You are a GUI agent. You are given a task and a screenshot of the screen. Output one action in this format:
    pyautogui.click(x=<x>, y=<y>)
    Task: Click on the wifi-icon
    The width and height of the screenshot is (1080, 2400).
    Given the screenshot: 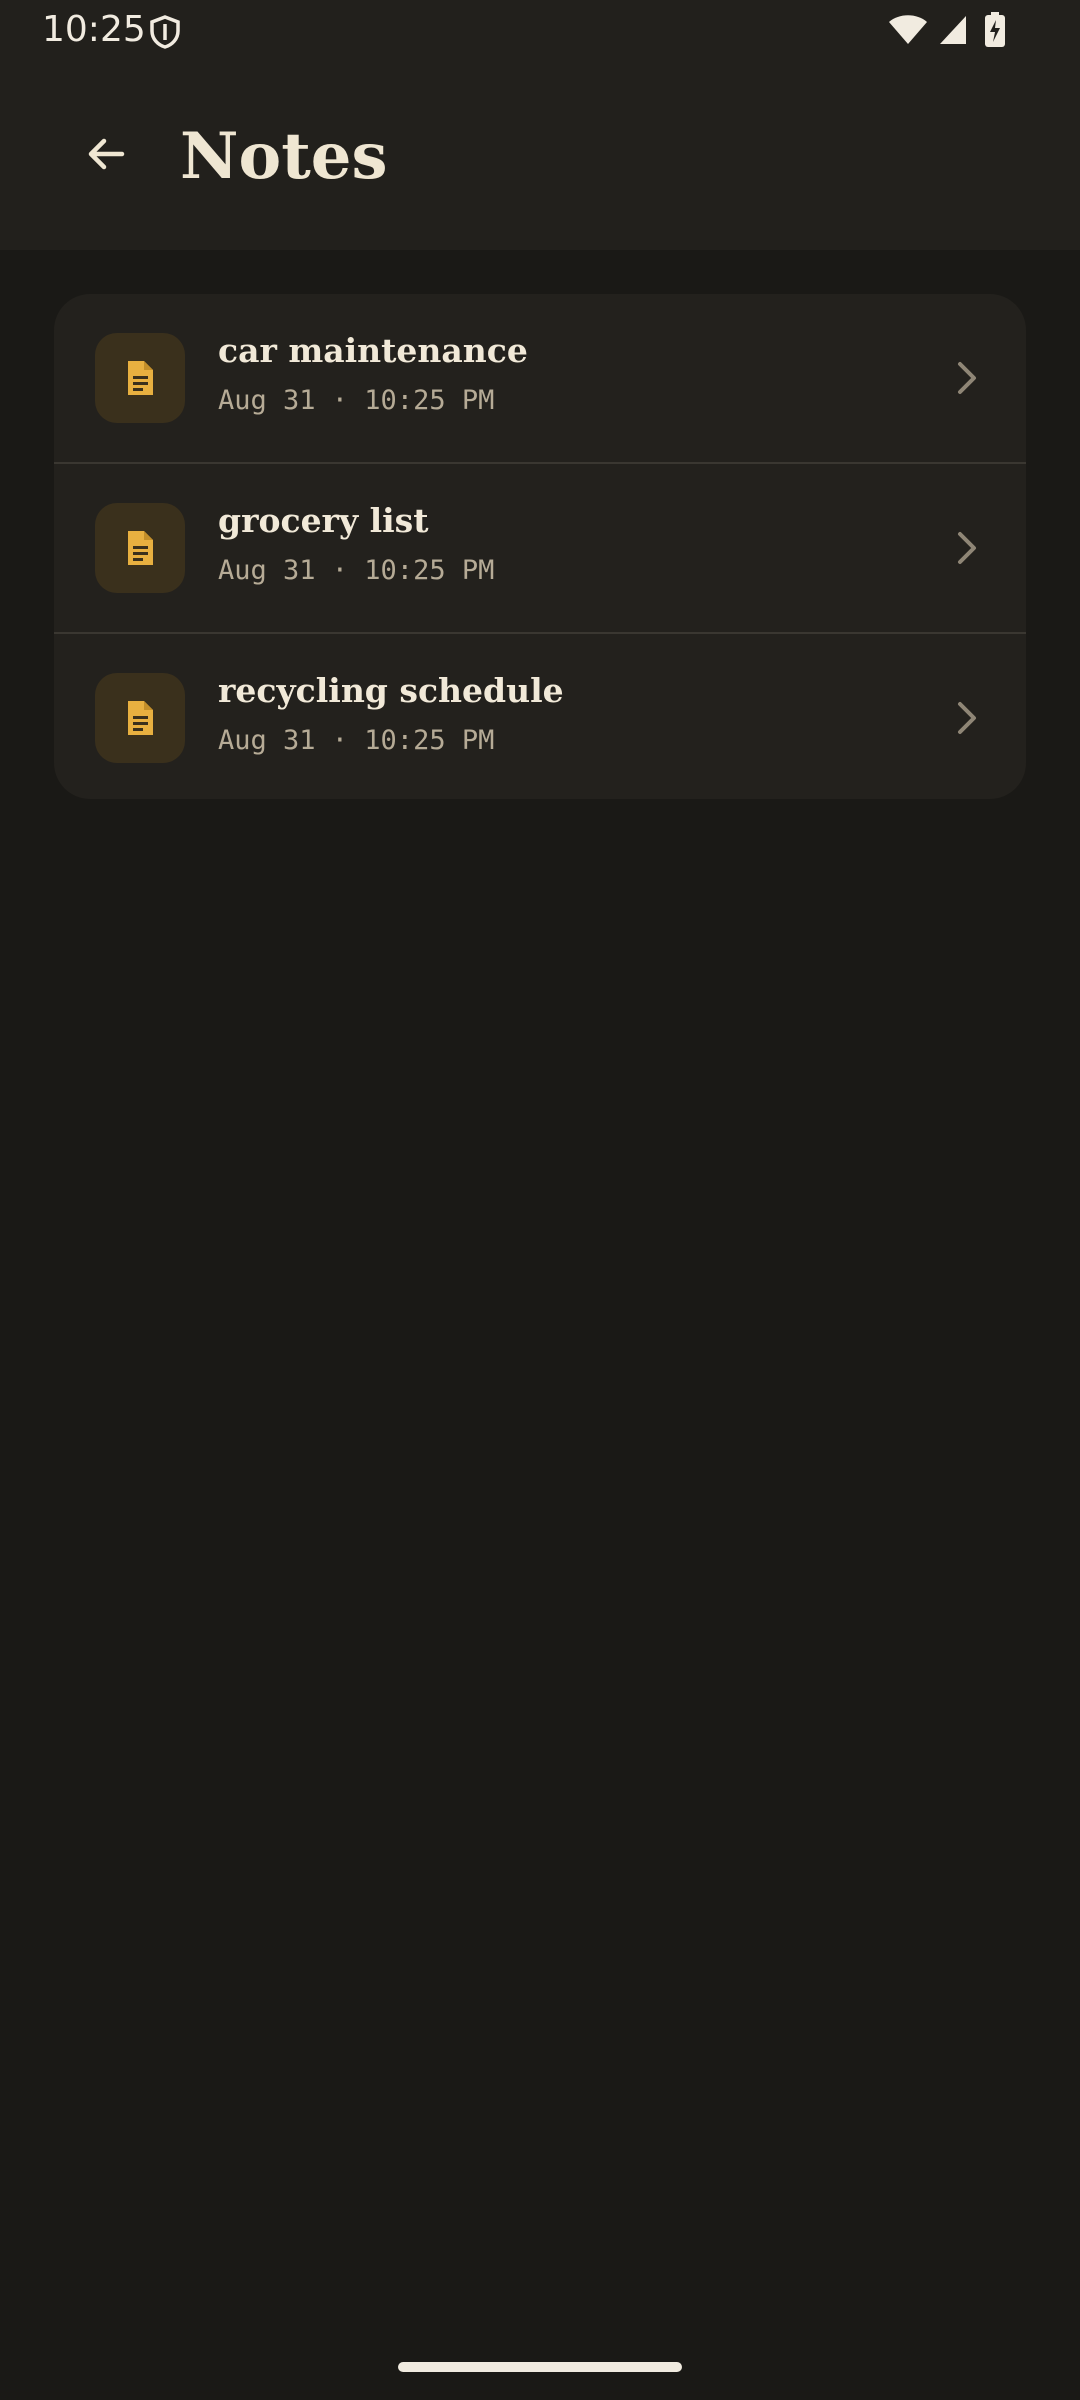 What is the action you would take?
    pyautogui.click(x=908, y=29)
    